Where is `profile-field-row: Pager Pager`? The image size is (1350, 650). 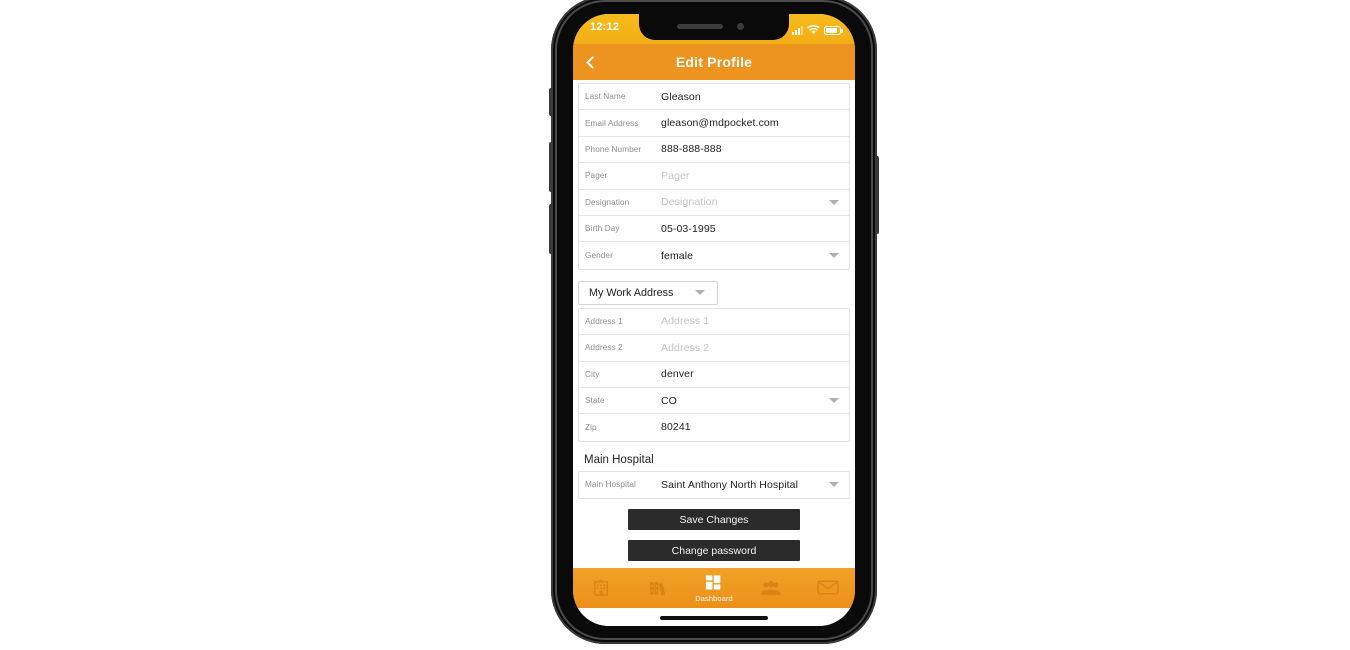
profile-field-row: Pager Pager is located at coordinates (714, 176).